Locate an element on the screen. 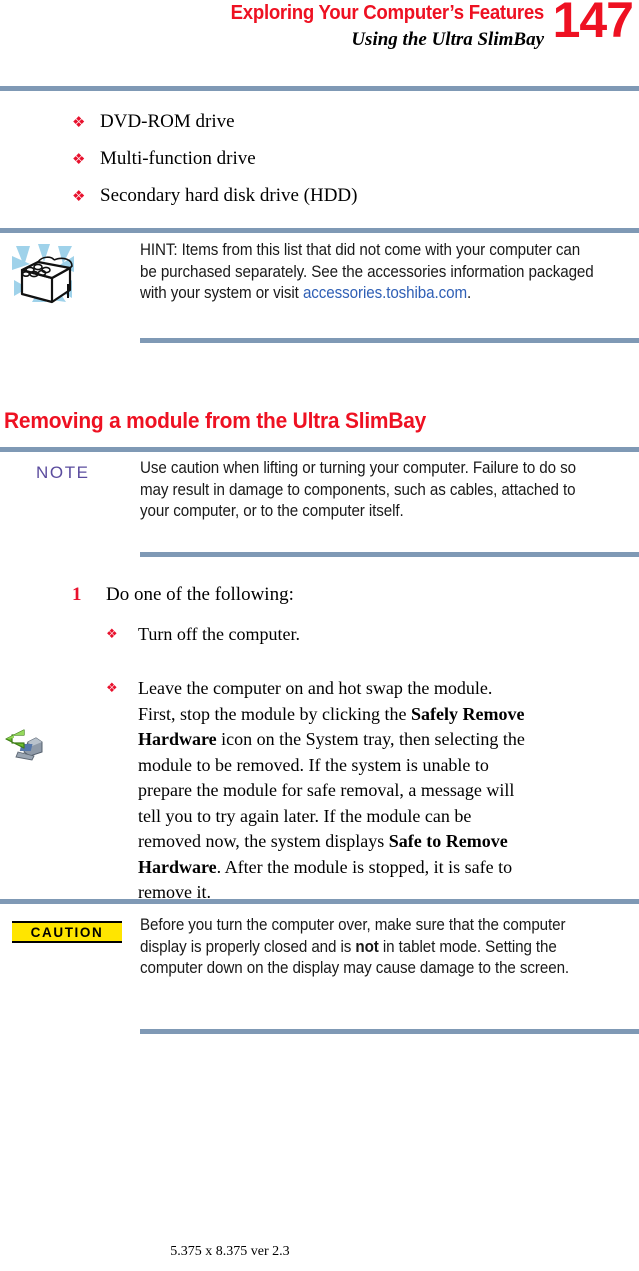 The width and height of the screenshot is (639, 1271). page-subtitle: Using the Ultra SlimBay is located at coordinates (447, 39).